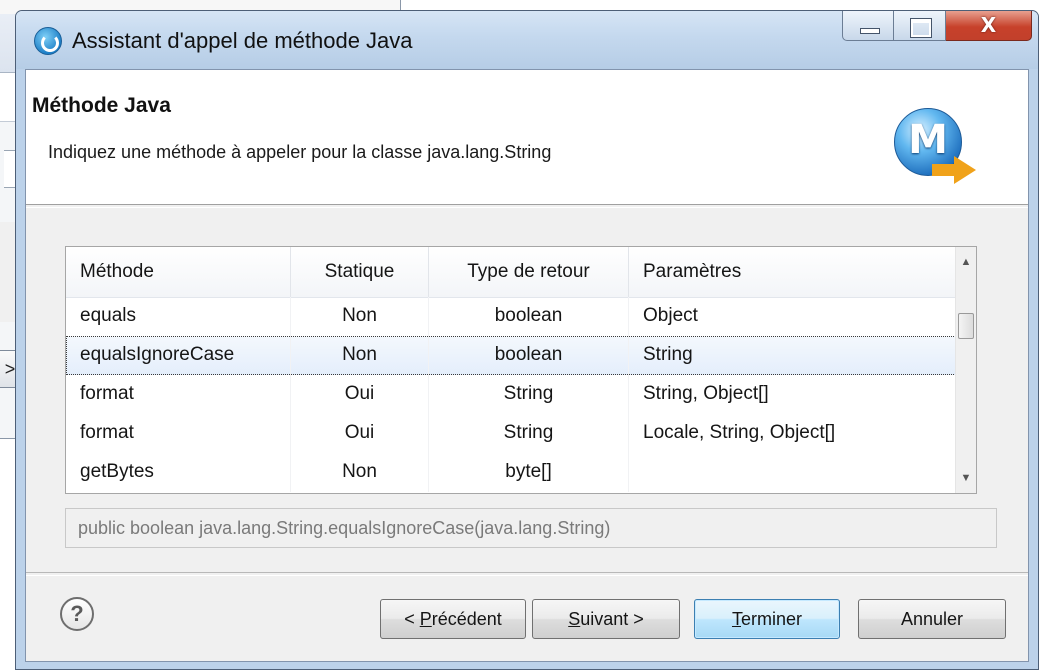 This screenshot has height=670, width=1039. I want to click on finish-label-rest: erminer, so click(771, 619).